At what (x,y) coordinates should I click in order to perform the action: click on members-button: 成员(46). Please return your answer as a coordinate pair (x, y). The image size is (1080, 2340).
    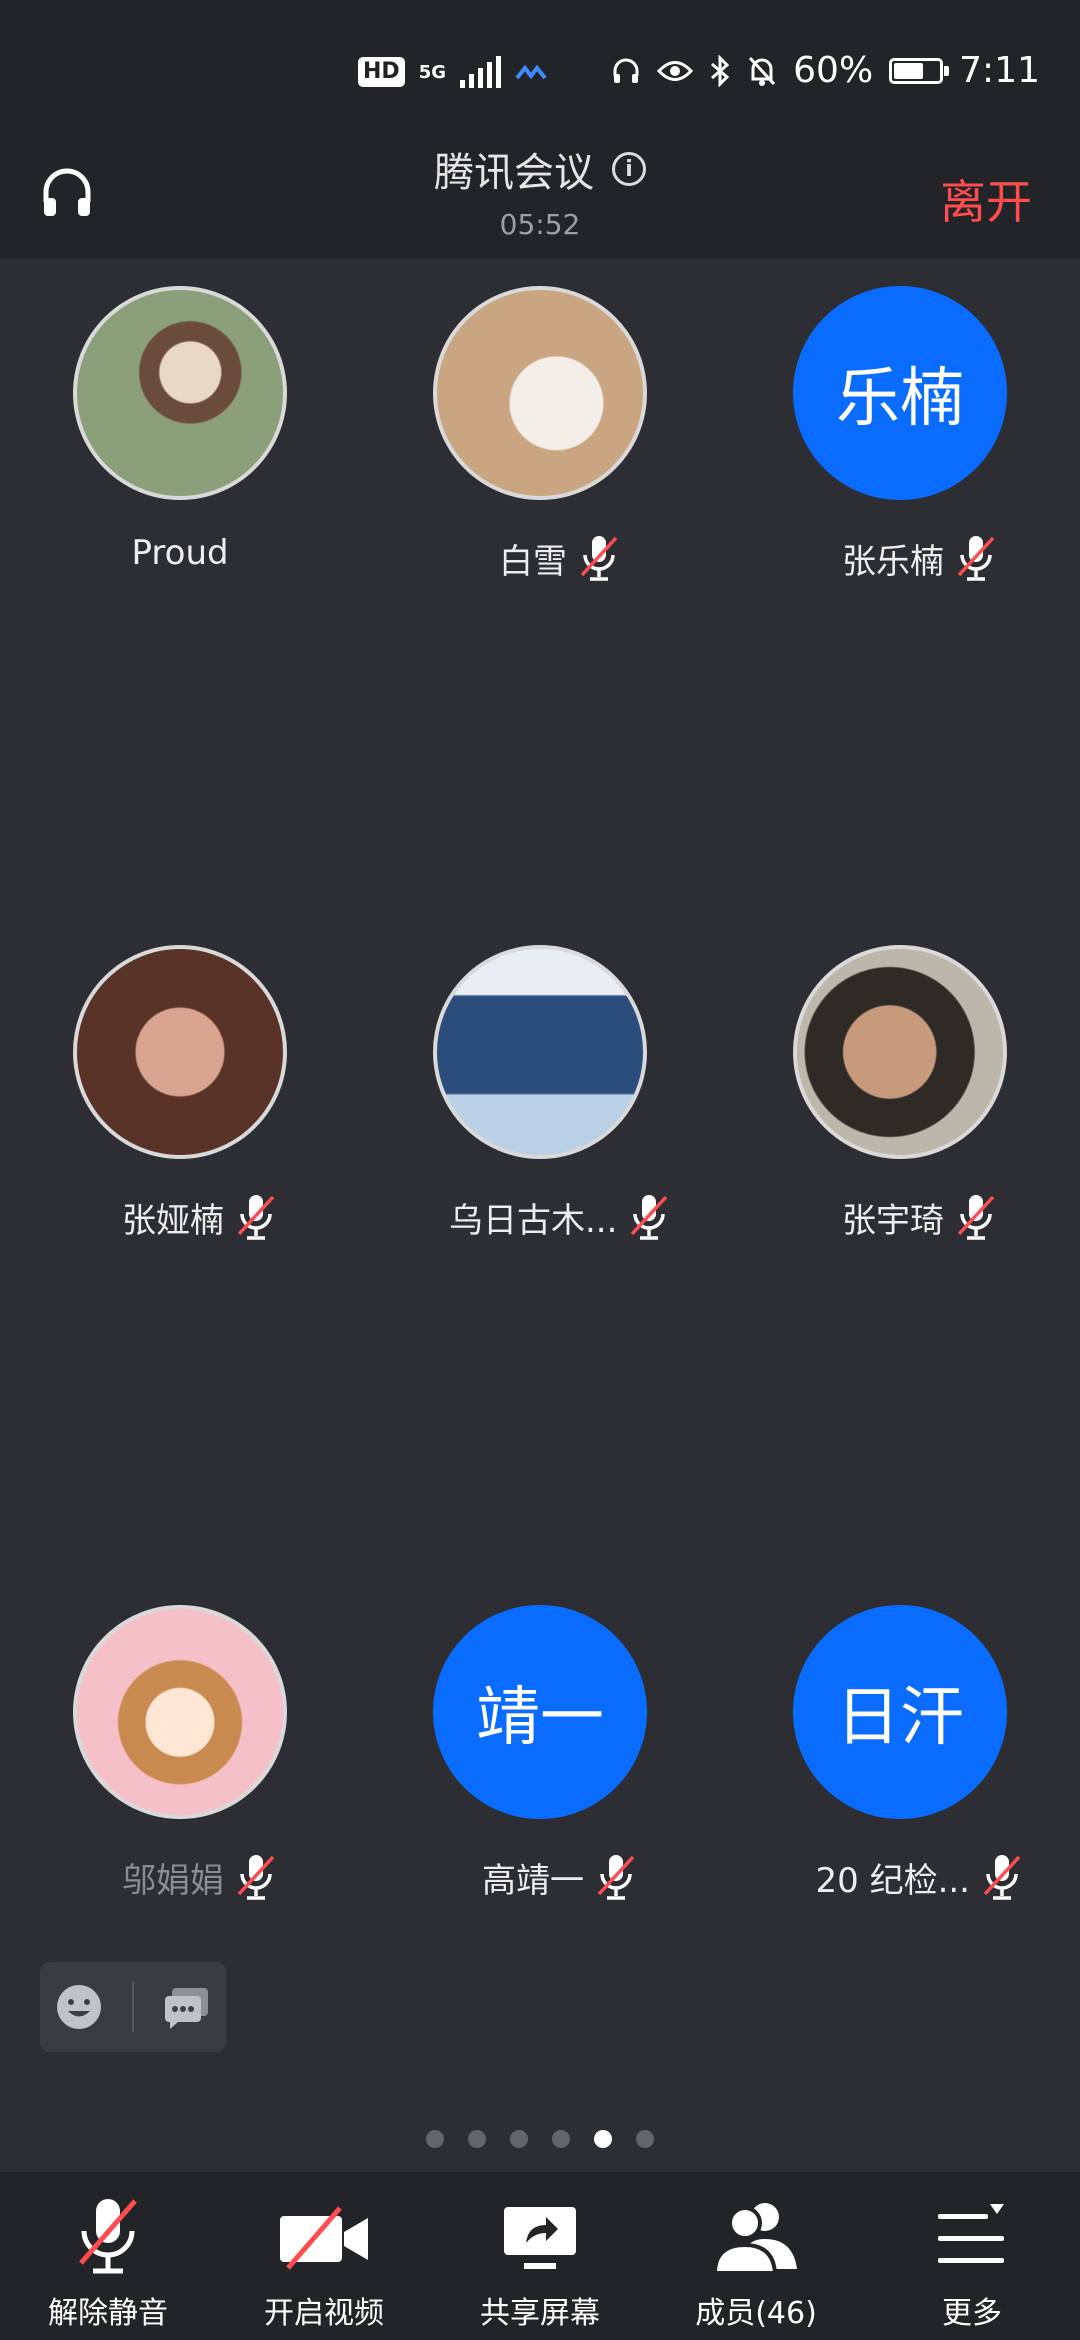
    Looking at the image, I should click on (756, 2256).